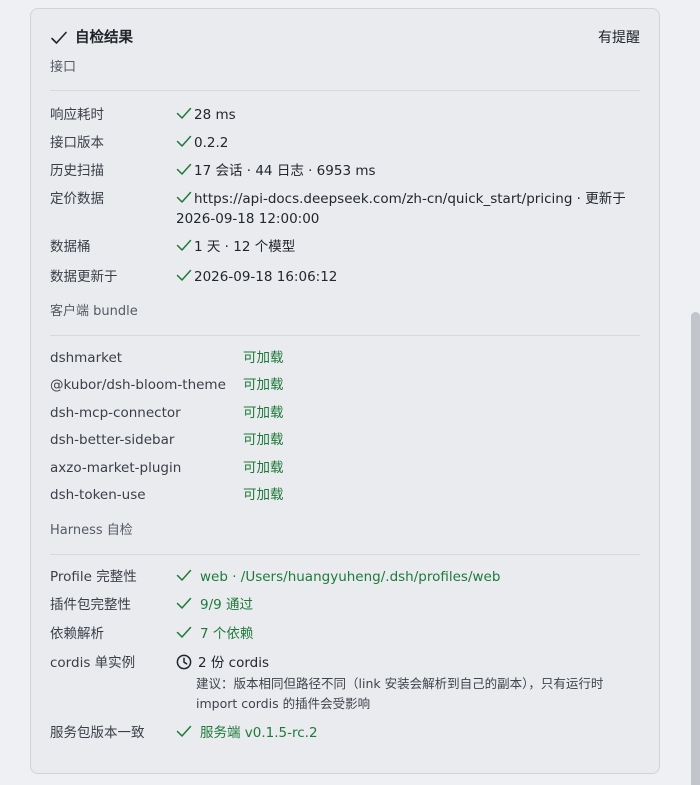  What do you see at coordinates (138, 385) in the screenshot?
I see `bundle-name: @kubor/dsh-bloom-theme` at bounding box center [138, 385].